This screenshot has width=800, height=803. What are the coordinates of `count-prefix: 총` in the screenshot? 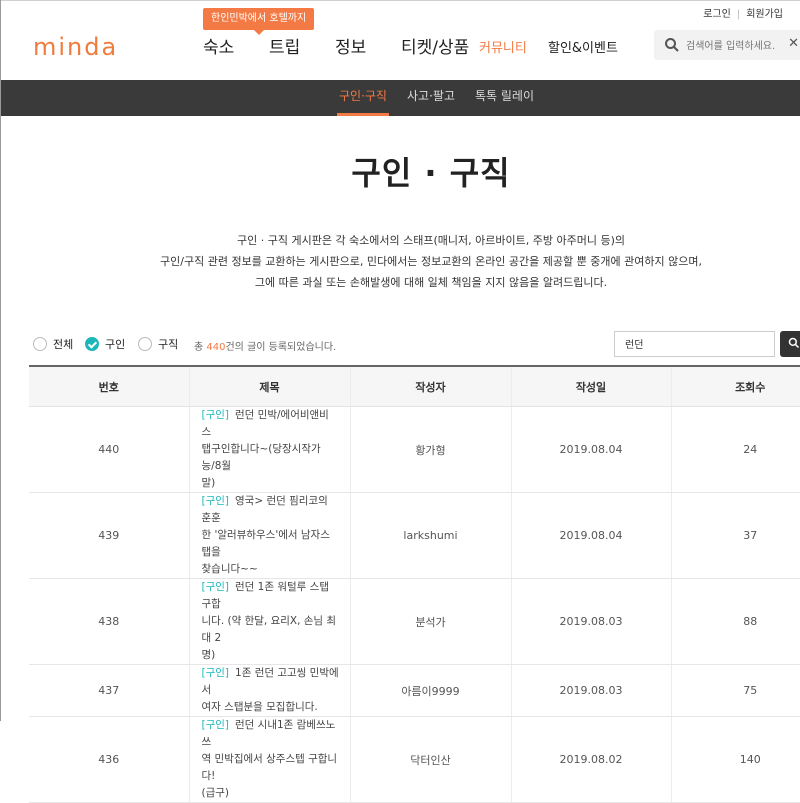 It's located at (200, 347).